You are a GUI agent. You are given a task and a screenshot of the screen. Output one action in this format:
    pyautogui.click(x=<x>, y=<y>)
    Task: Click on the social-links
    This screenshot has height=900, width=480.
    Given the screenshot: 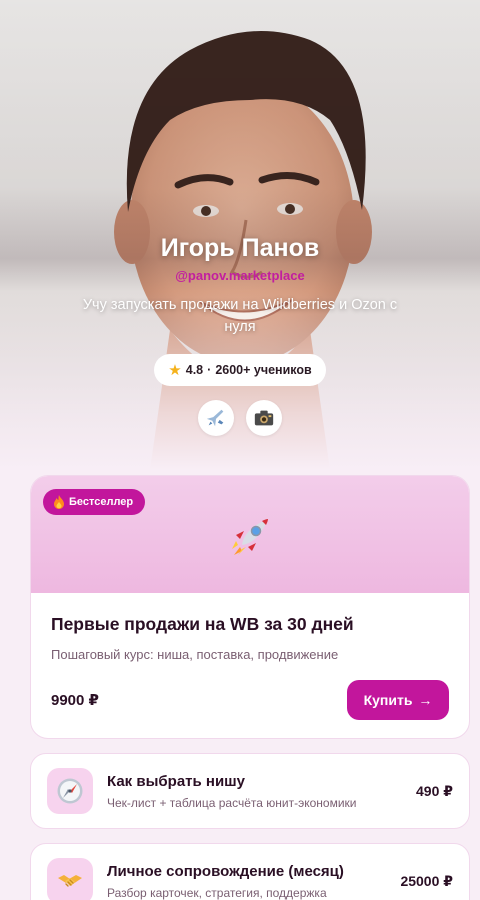 What is the action you would take?
    pyautogui.click(x=240, y=418)
    